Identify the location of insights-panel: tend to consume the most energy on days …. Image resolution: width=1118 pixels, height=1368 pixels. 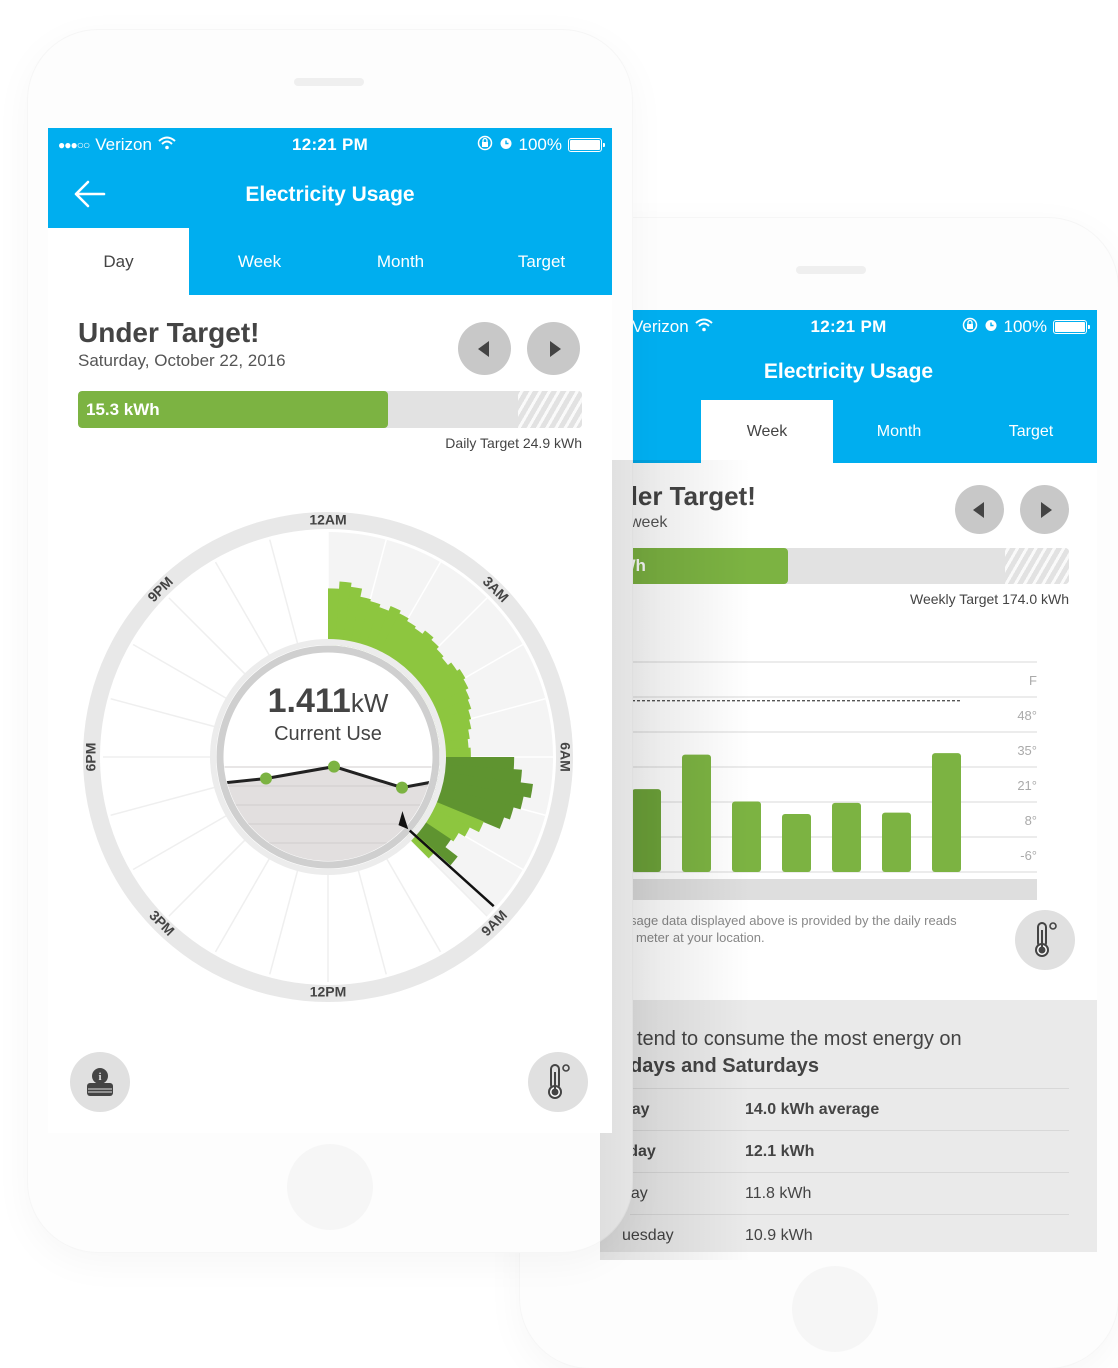
(848, 1126).